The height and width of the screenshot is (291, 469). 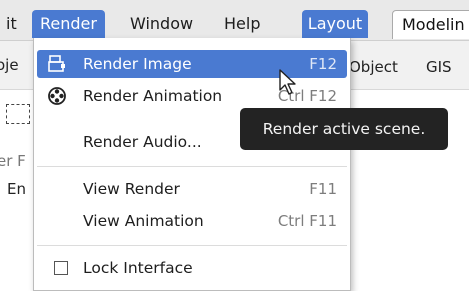 What do you see at coordinates (13, 161) in the screenshot?
I see `side-label-1: er F` at bounding box center [13, 161].